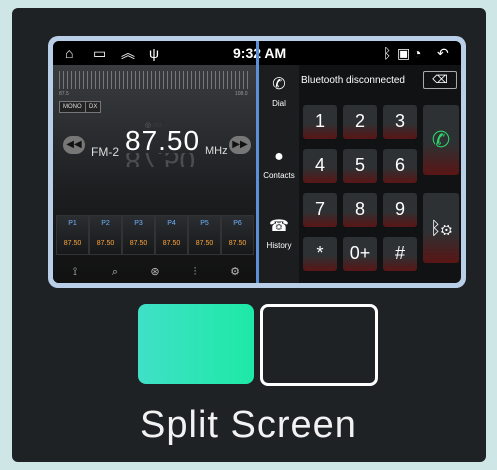 The width and height of the screenshot is (497, 470). Describe the element at coordinates (319, 345) in the screenshot. I see `split-right-option` at that location.